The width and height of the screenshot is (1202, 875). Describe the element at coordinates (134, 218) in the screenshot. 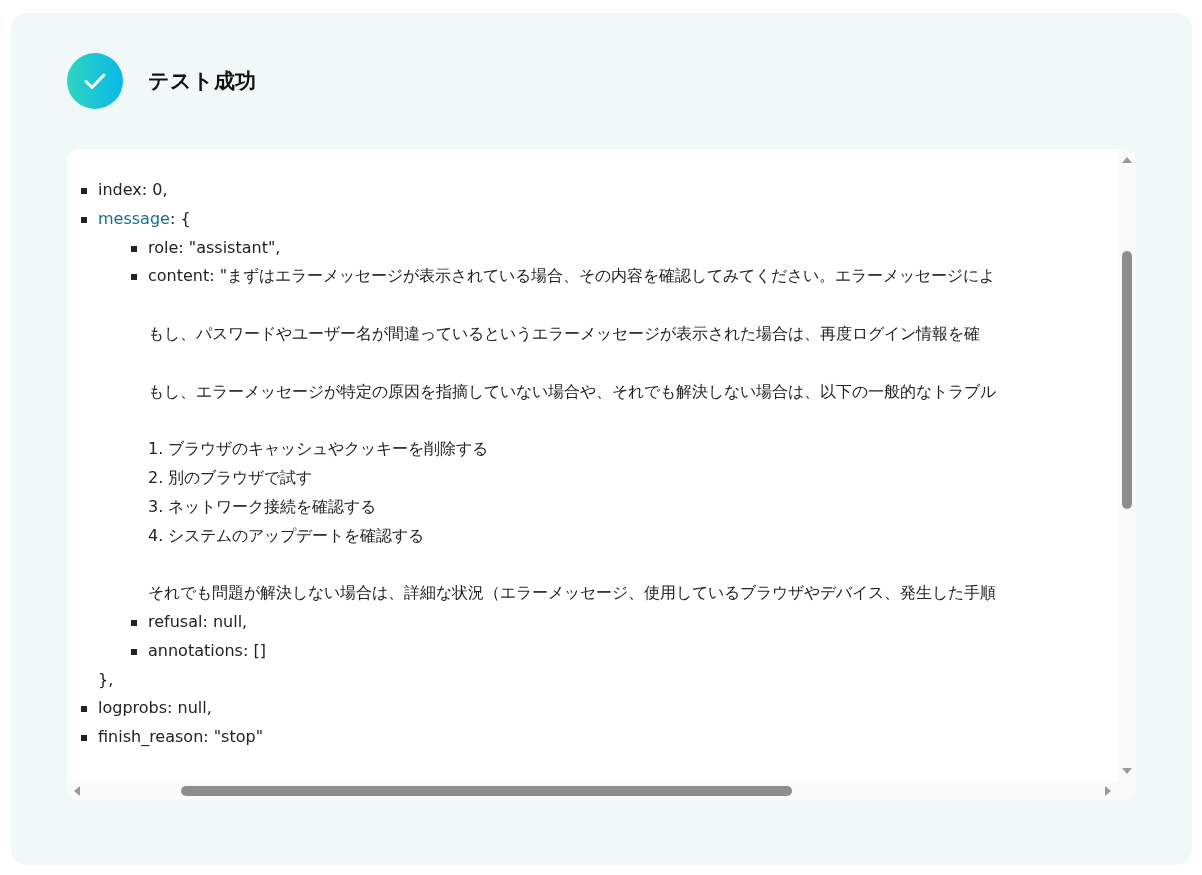

I see `json-key: message` at that location.